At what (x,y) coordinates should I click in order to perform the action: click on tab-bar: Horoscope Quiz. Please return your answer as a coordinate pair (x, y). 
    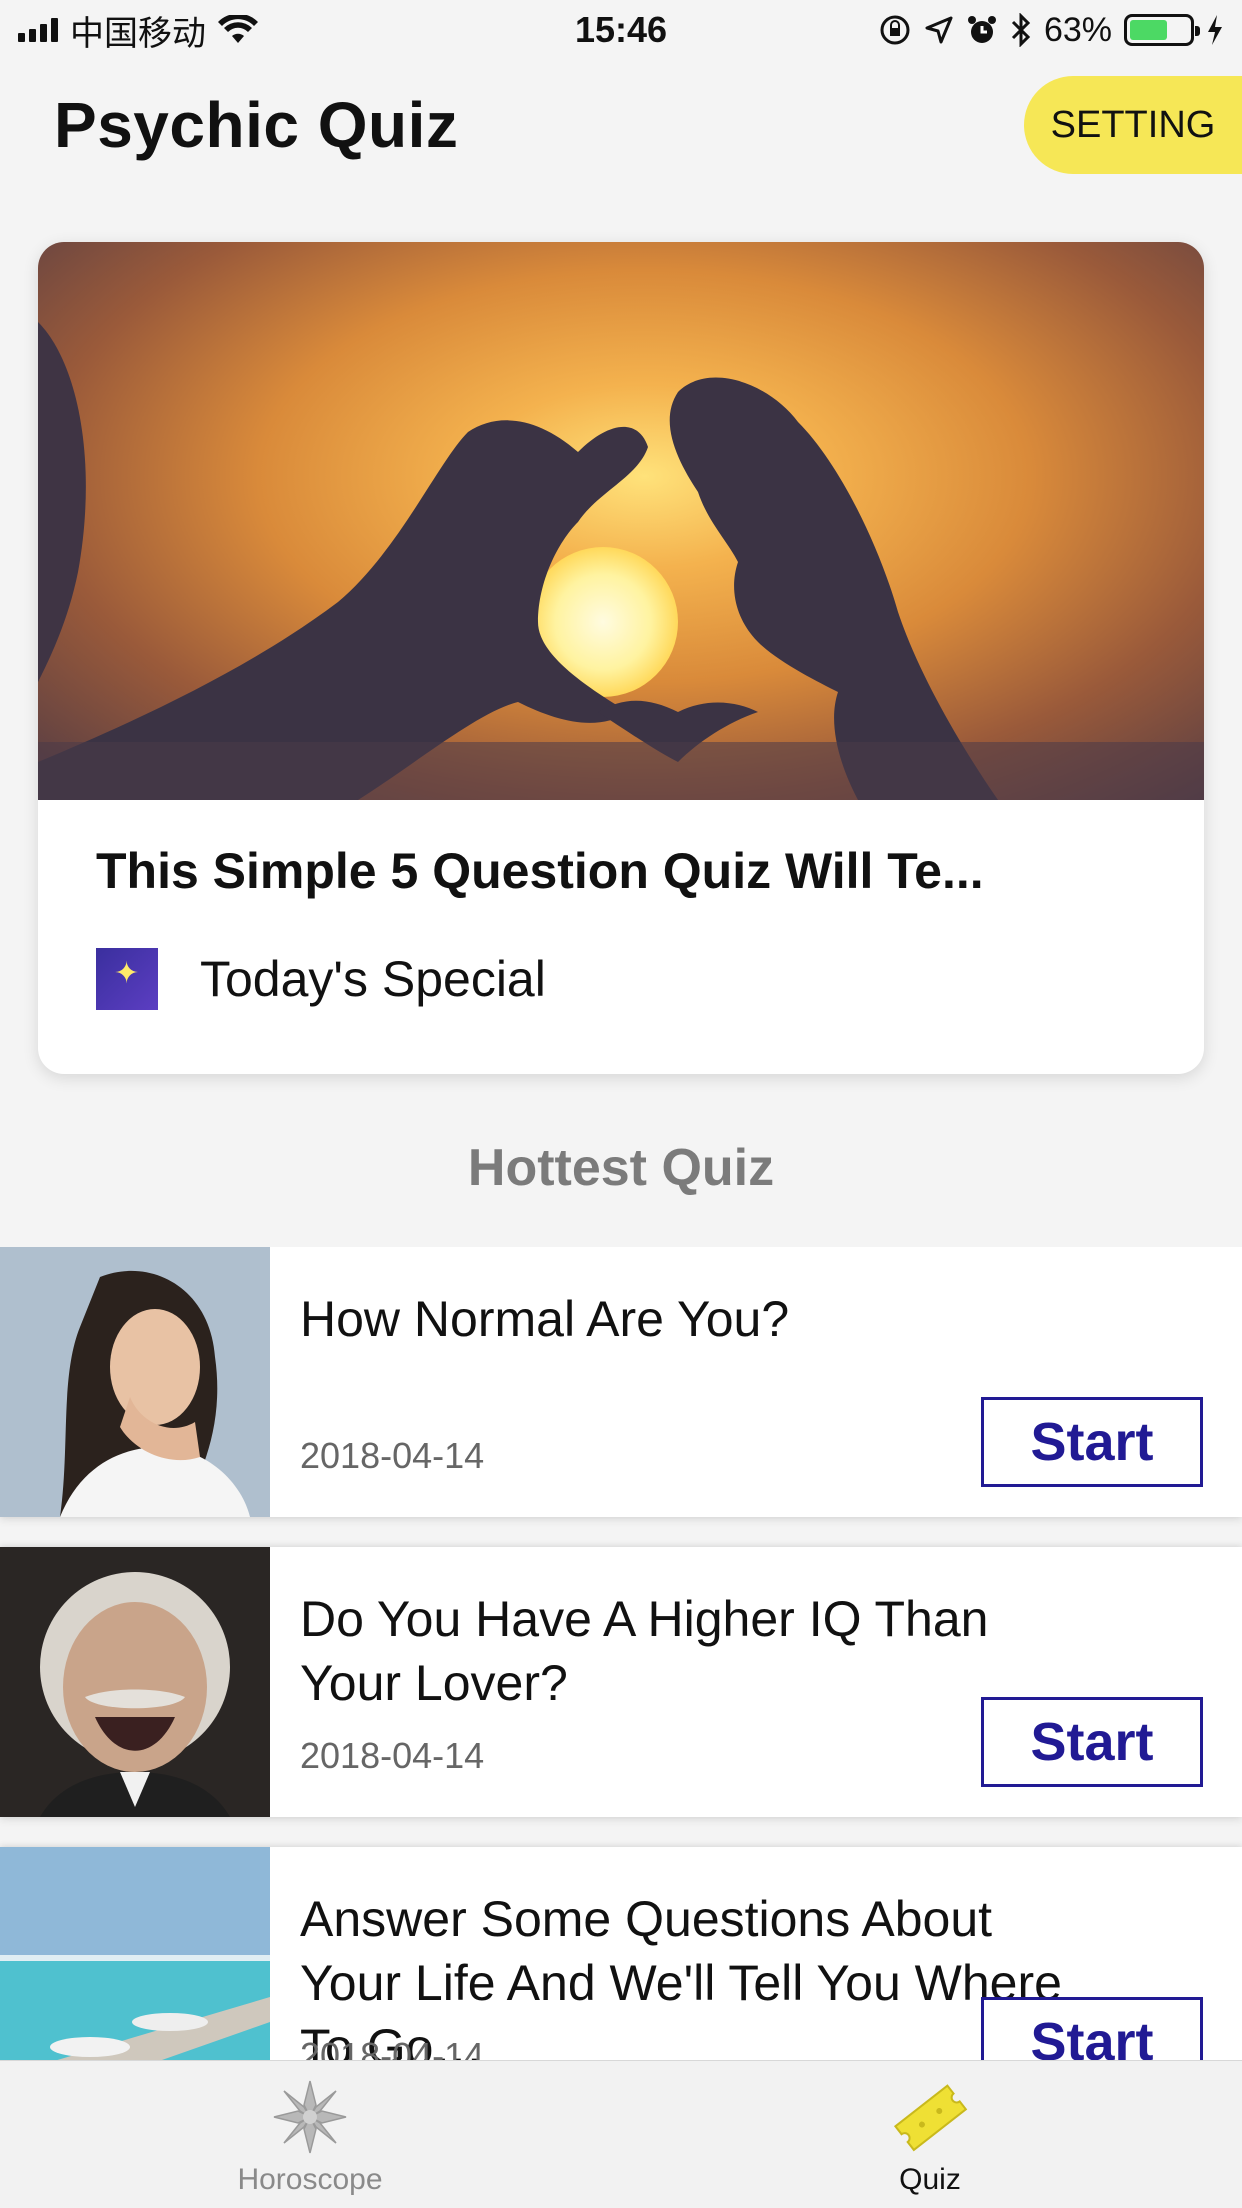
    Looking at the image, I should click on (621, 2134).